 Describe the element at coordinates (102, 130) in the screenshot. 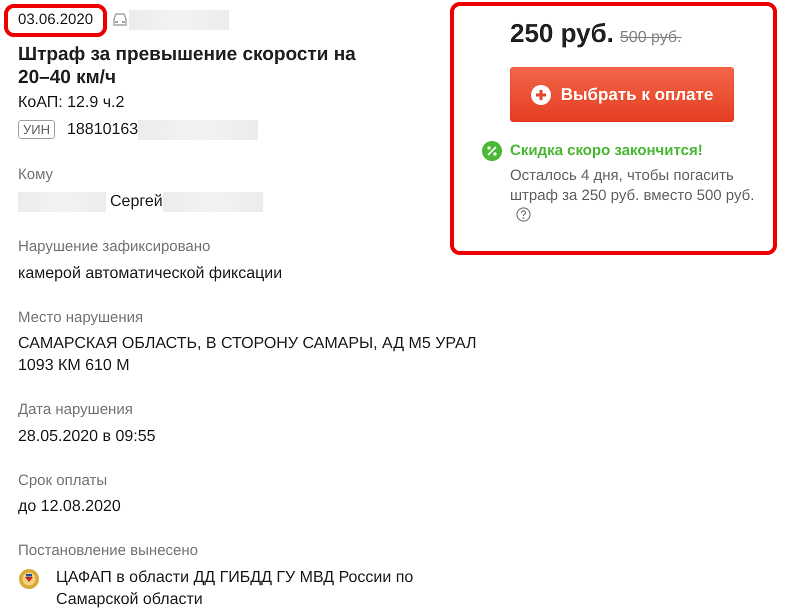

I see `uin-number: 18810163` at that location.